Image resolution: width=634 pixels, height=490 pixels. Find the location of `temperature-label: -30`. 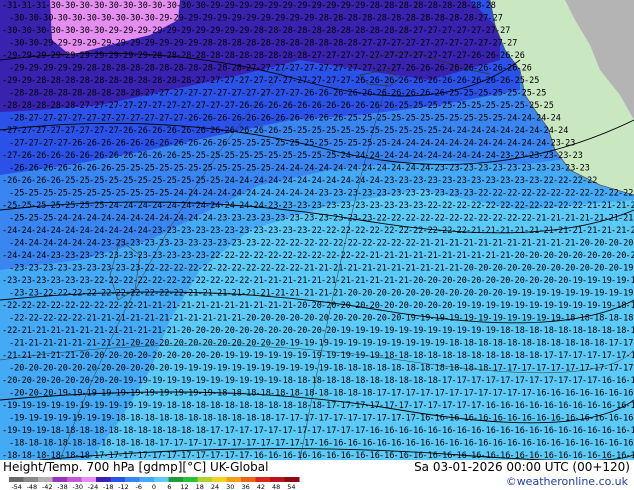

temperature-label: -30 is located at coordinates (89, 19).